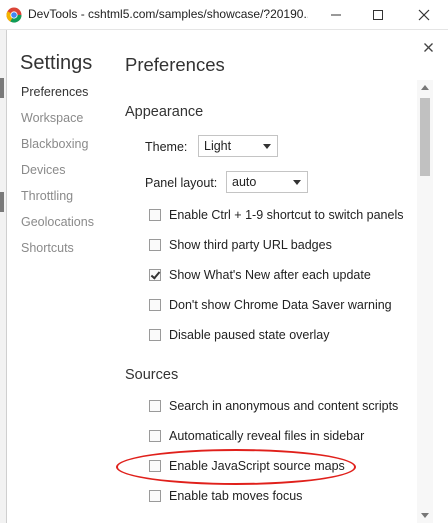 The image size is (448, 523). I want to click on checkbox-row-anonymous-scripts: Search in anonymous and content scripts, so click(273, 406).